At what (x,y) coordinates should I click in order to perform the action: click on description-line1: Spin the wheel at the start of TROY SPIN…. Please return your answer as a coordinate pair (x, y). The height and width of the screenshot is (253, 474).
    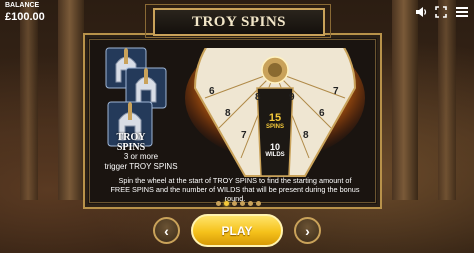
    Looking at the image, I should click on (235, 180).